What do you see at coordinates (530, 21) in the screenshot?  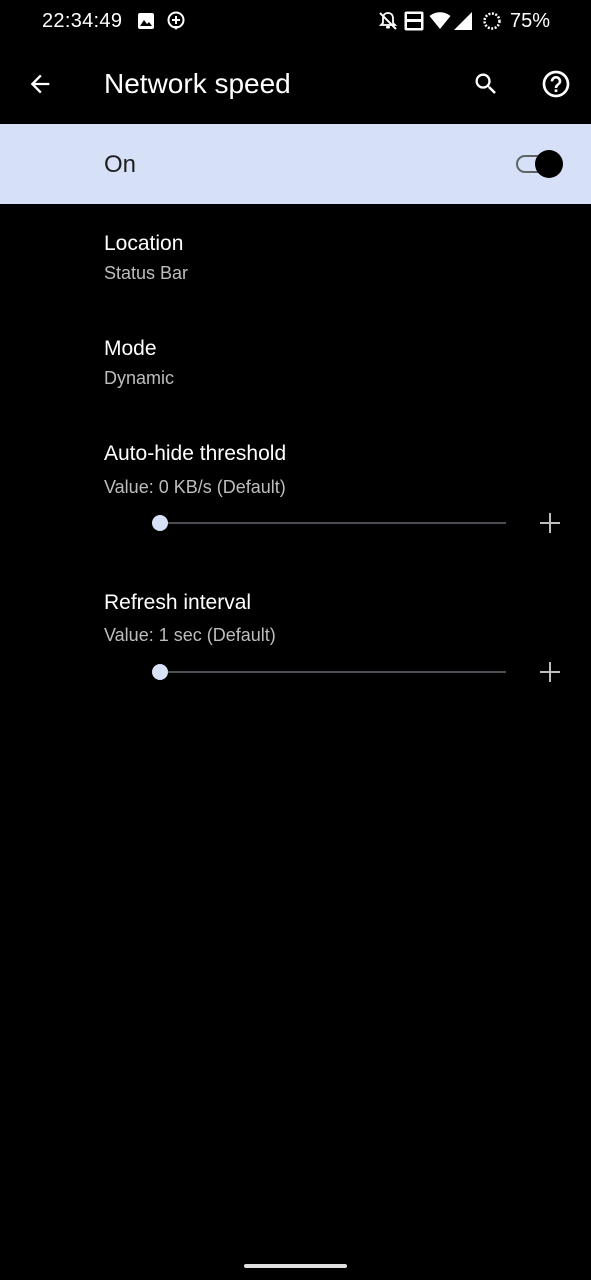 I see `battery-percent: 75%` at bounding box center [530, 21].